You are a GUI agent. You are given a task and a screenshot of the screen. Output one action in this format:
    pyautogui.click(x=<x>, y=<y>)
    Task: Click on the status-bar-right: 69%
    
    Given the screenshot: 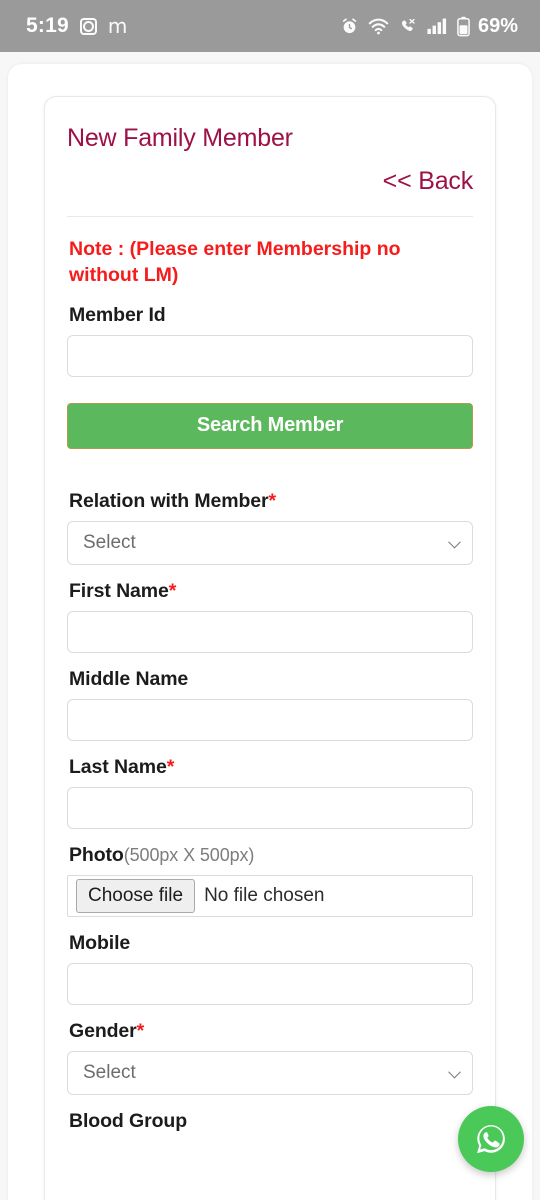 What is the action you would take?
    pyautogui.click(x=429, y=26)
    